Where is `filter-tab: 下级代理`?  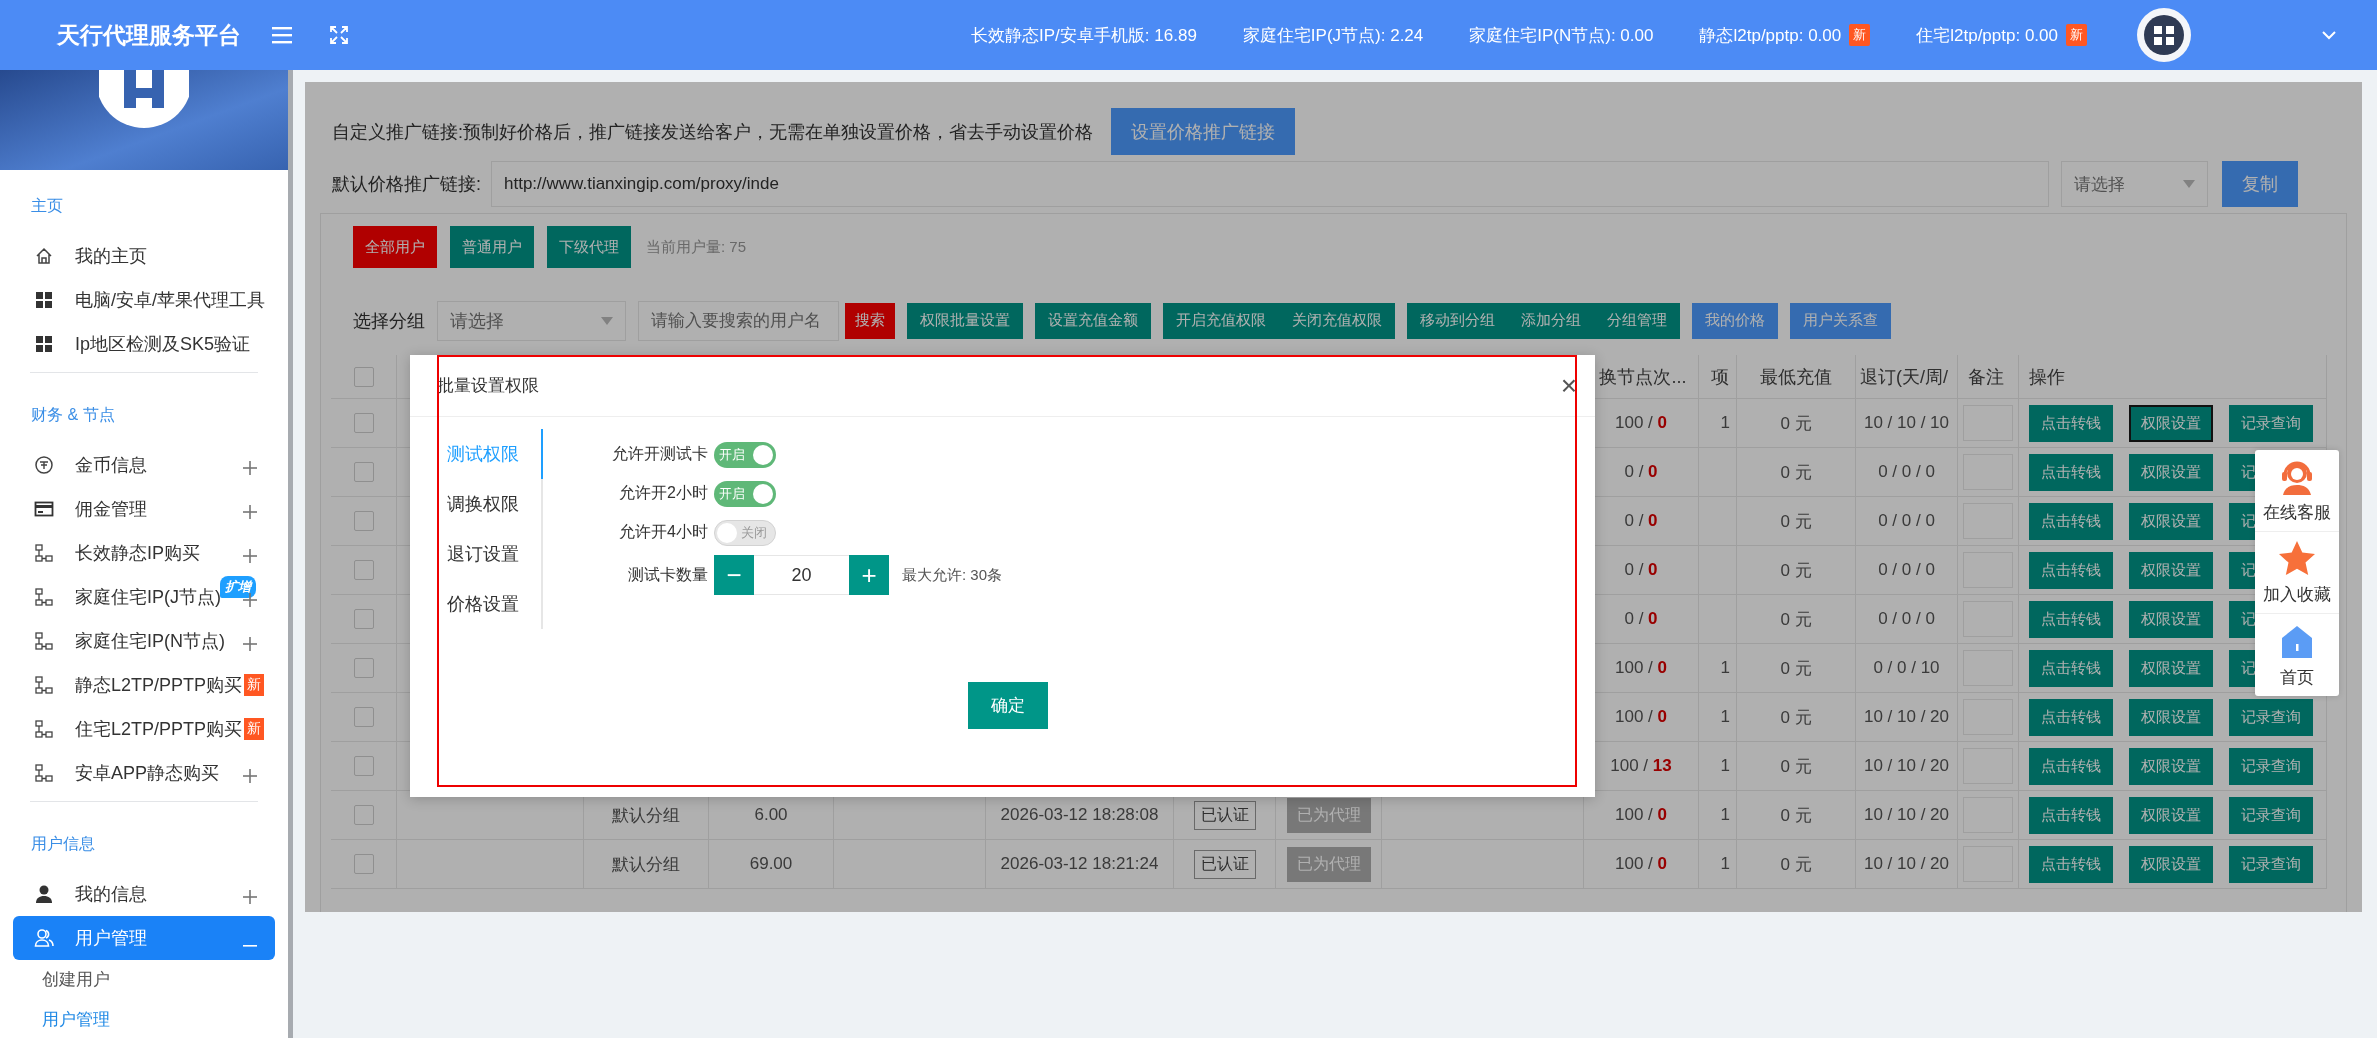
filter-tab: 下级代理 is located at coordinates (589, 247).